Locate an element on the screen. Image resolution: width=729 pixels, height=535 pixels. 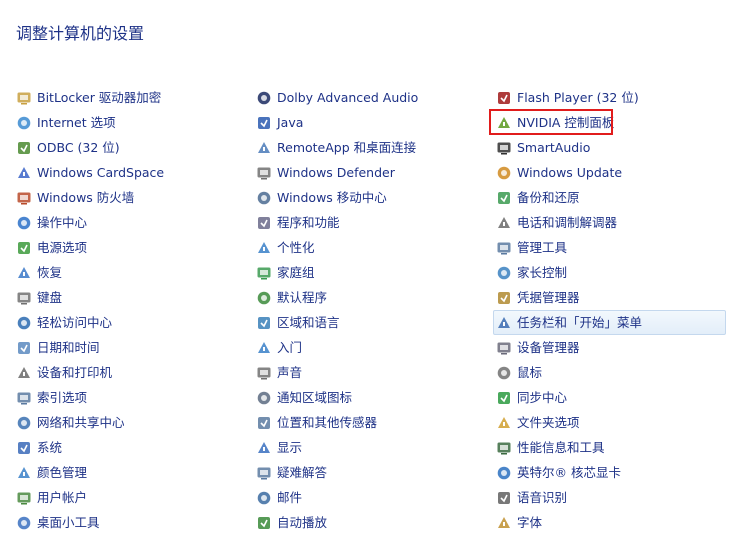
control-panel-item-defender: Windows Defender is located at coordinates (337, 172).